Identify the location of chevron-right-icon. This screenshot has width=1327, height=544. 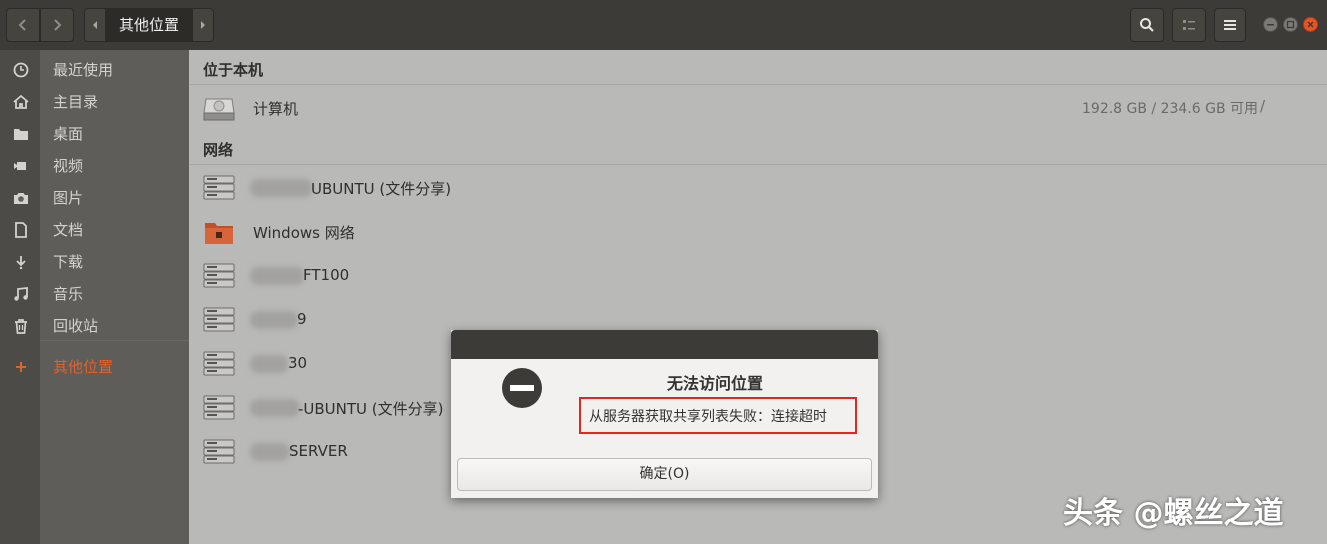
(58, 25).